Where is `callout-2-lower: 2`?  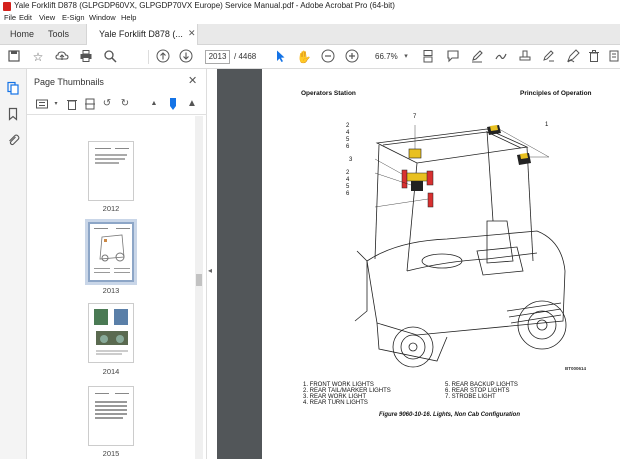 callout-2-lower: 2 is located at coordinates (348, 173).